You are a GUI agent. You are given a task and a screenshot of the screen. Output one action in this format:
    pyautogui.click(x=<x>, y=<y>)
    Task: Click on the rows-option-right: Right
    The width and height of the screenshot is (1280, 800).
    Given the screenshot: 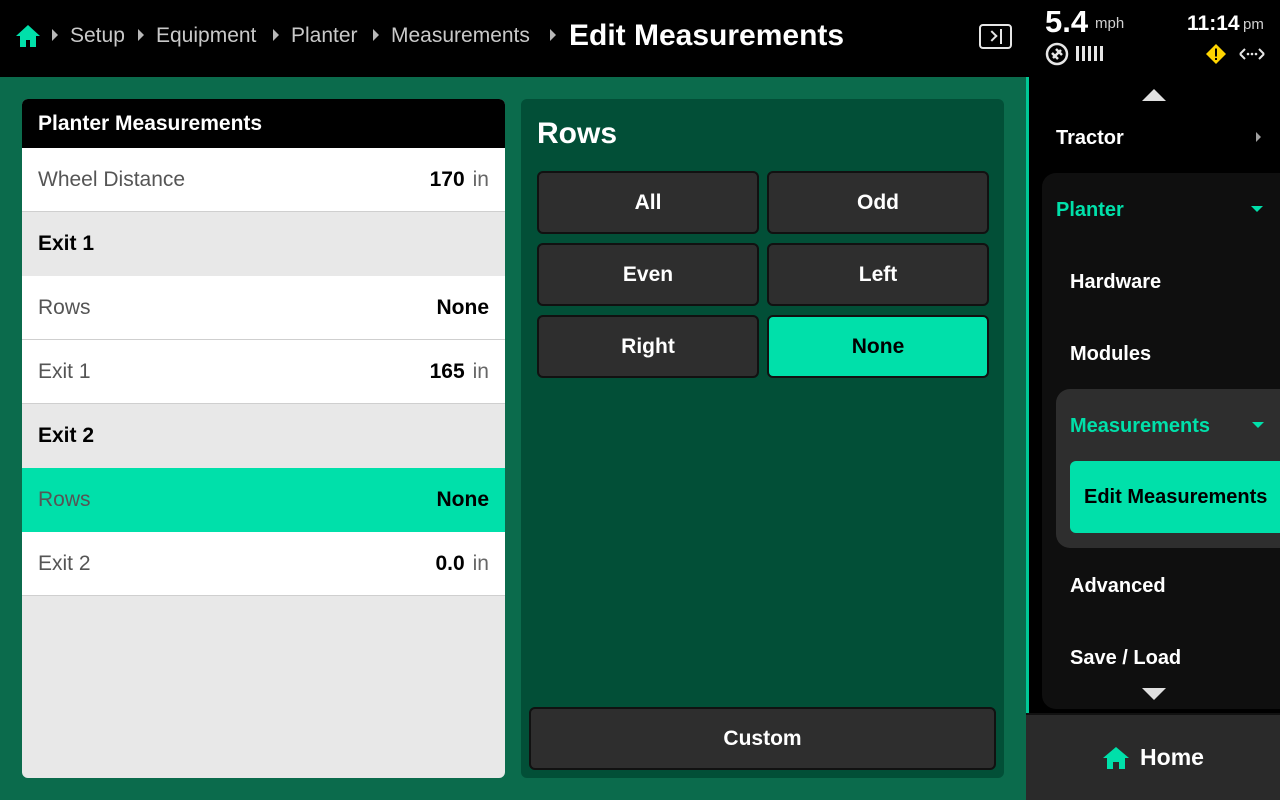 What is the action you would take?
    pyautogui.click(x=648, y=346)
    